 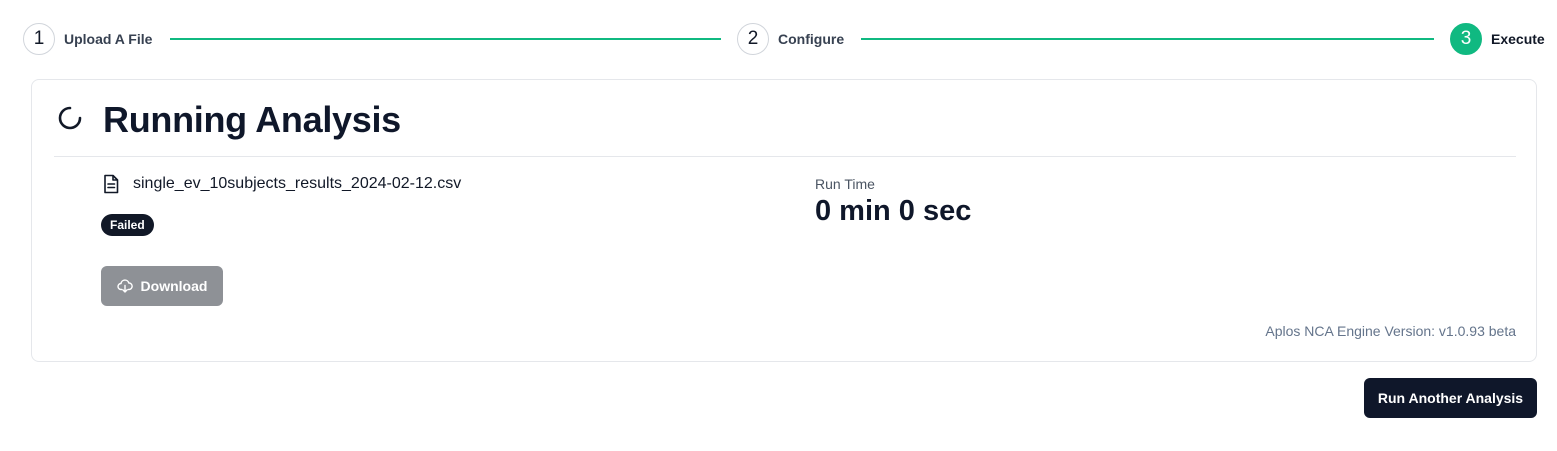 I want to click on engine-version: Aplos NCA Engine Version: v1.0.93 beta, so click(x=1390, y=331).